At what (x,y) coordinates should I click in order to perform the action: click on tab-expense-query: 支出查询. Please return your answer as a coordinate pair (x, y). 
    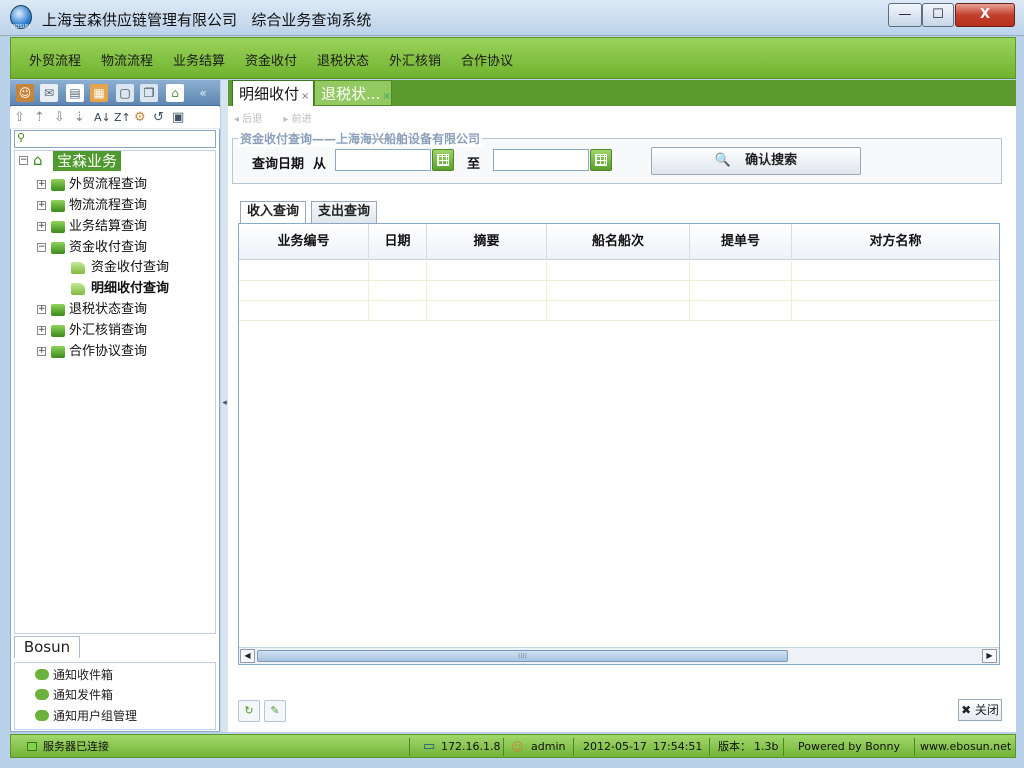
    Looking at the image, I should click on (344, 212).